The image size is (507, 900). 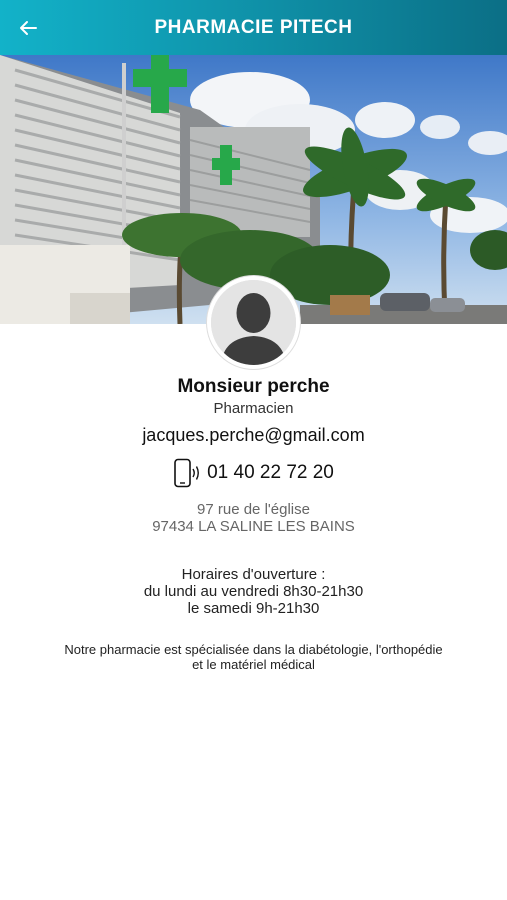 I want to click on phone-number: 01 40 22 72 20, so click(x=270, y=472).